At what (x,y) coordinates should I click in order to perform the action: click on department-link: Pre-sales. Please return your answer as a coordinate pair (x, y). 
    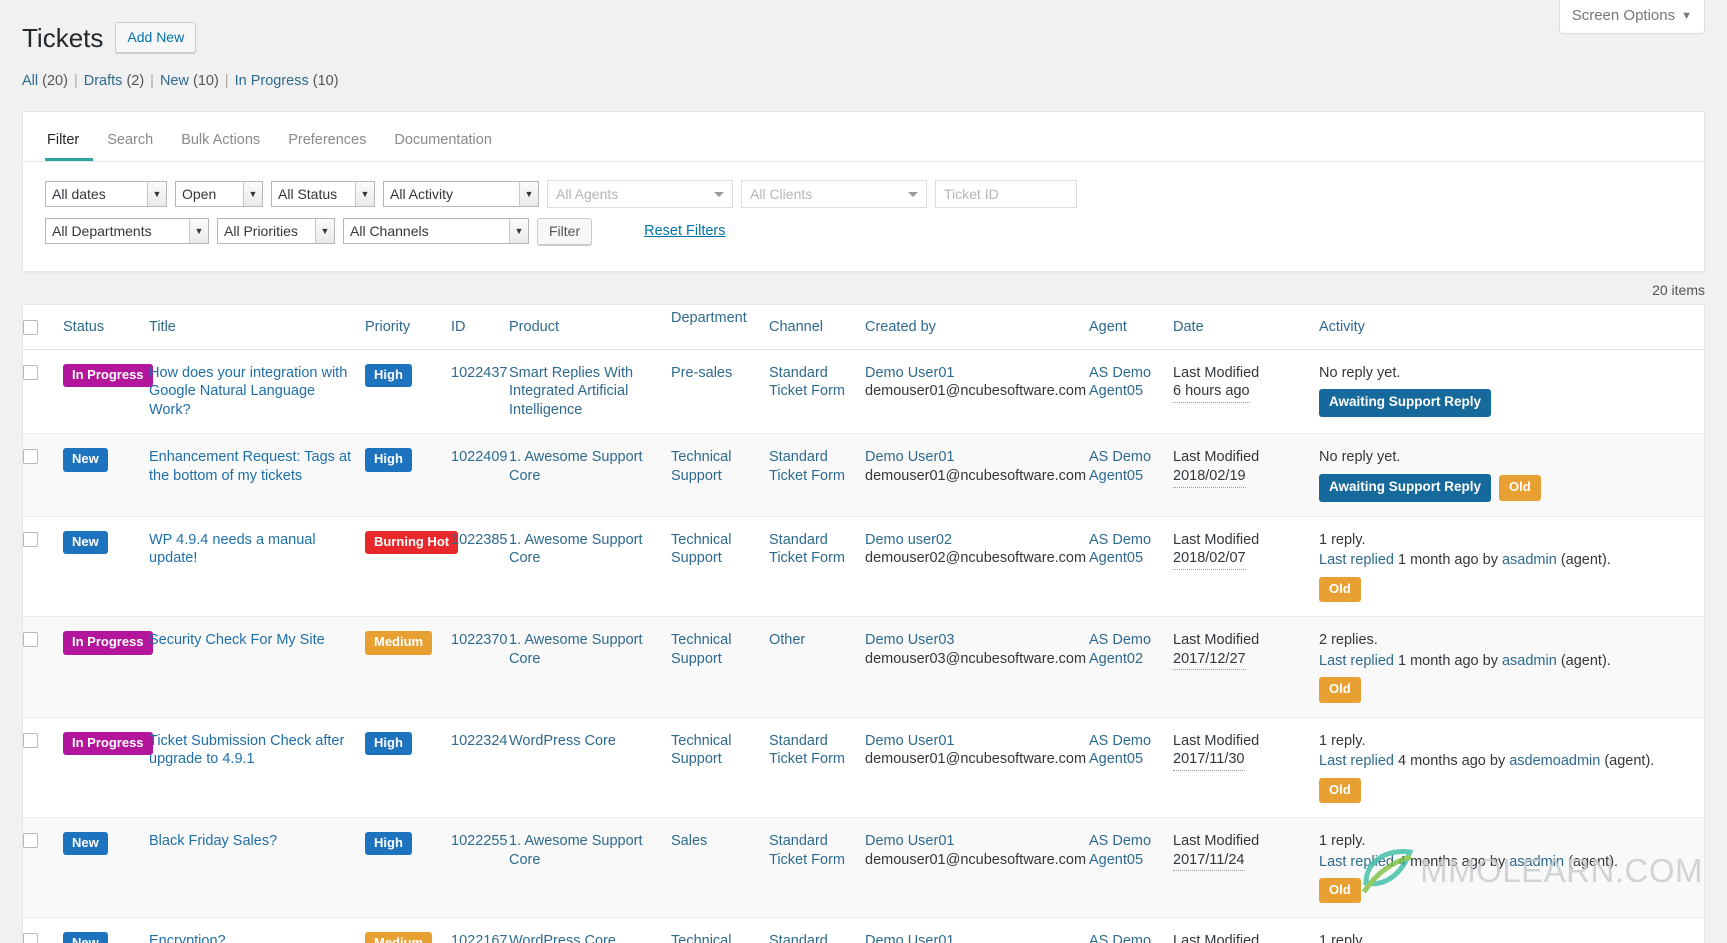
    Looking at the image, I should click on (701, 373).